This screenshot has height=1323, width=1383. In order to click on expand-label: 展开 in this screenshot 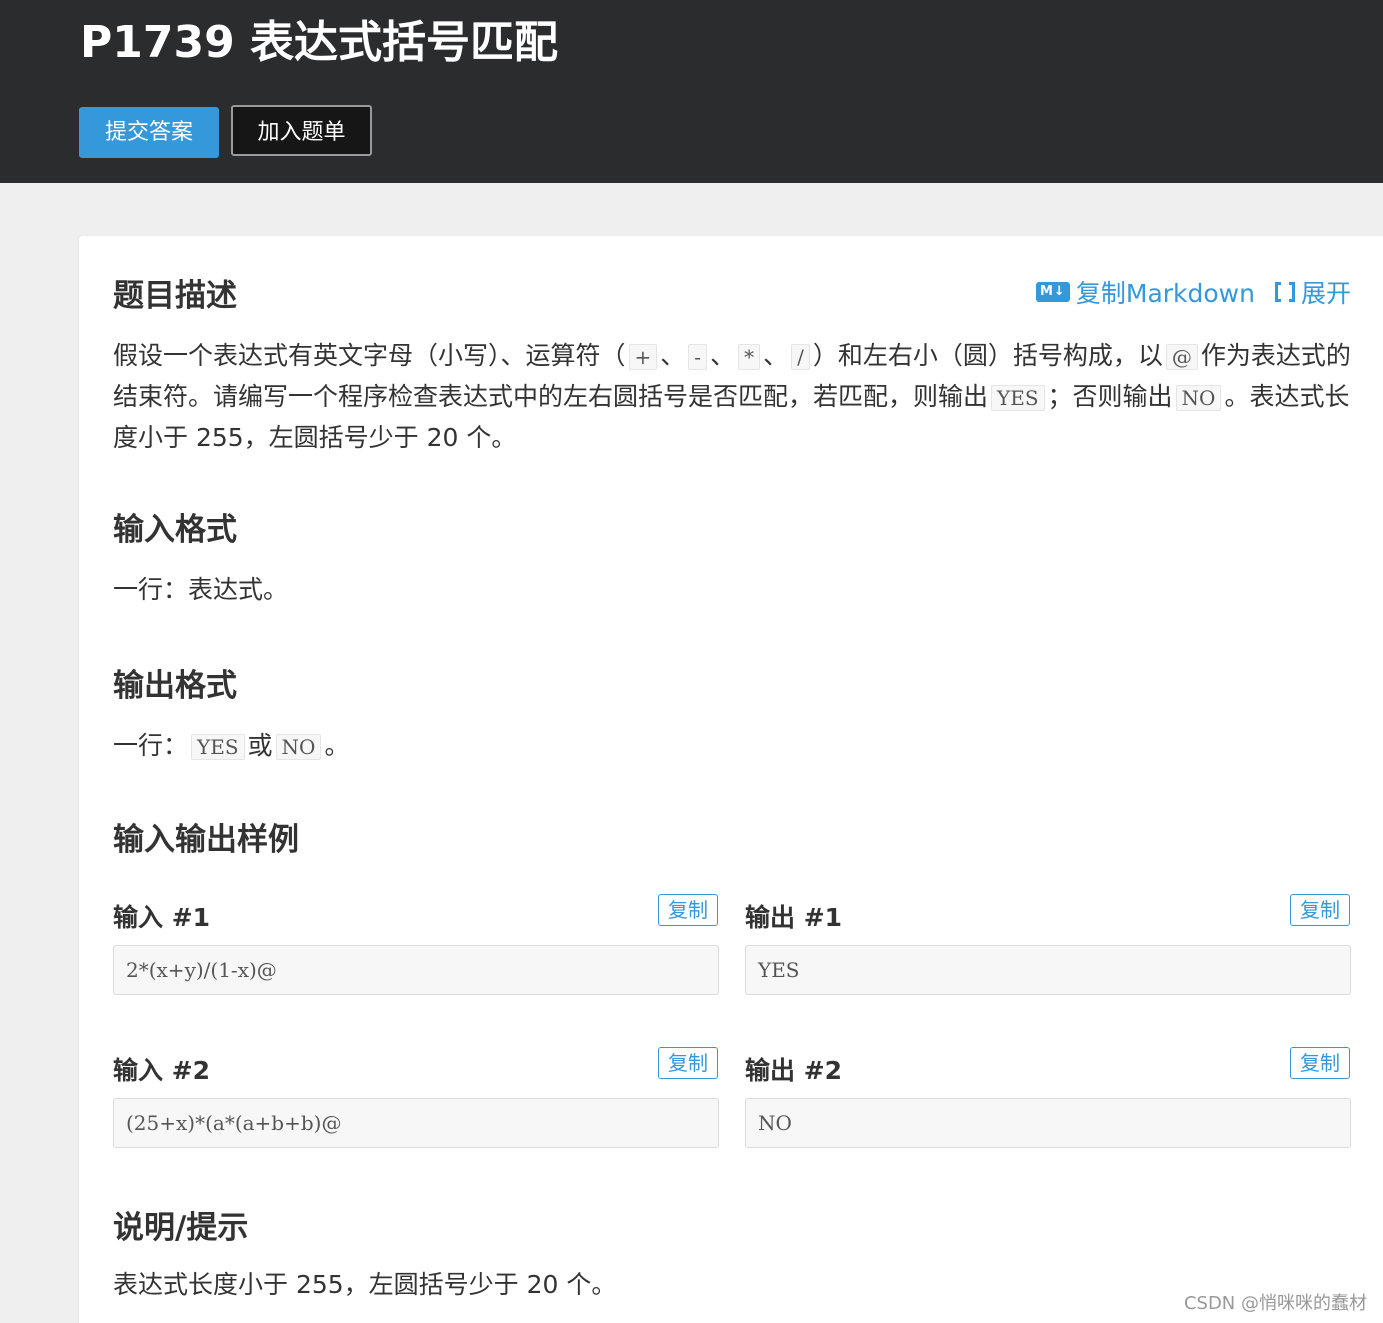, I will do `click(1325, 293)`.